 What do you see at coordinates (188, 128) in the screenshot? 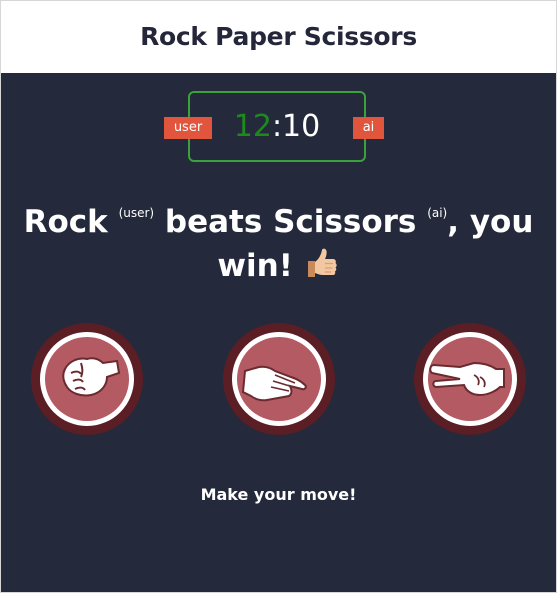
I see `user-badge: user` at bounding box center [188, 128].